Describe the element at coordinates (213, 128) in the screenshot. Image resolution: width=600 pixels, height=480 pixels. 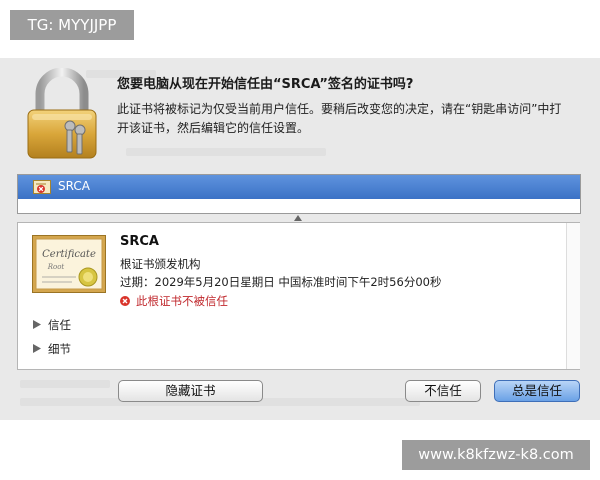
I see `description-line: 开该证书，然后编辑它的信任设置。` at that location.